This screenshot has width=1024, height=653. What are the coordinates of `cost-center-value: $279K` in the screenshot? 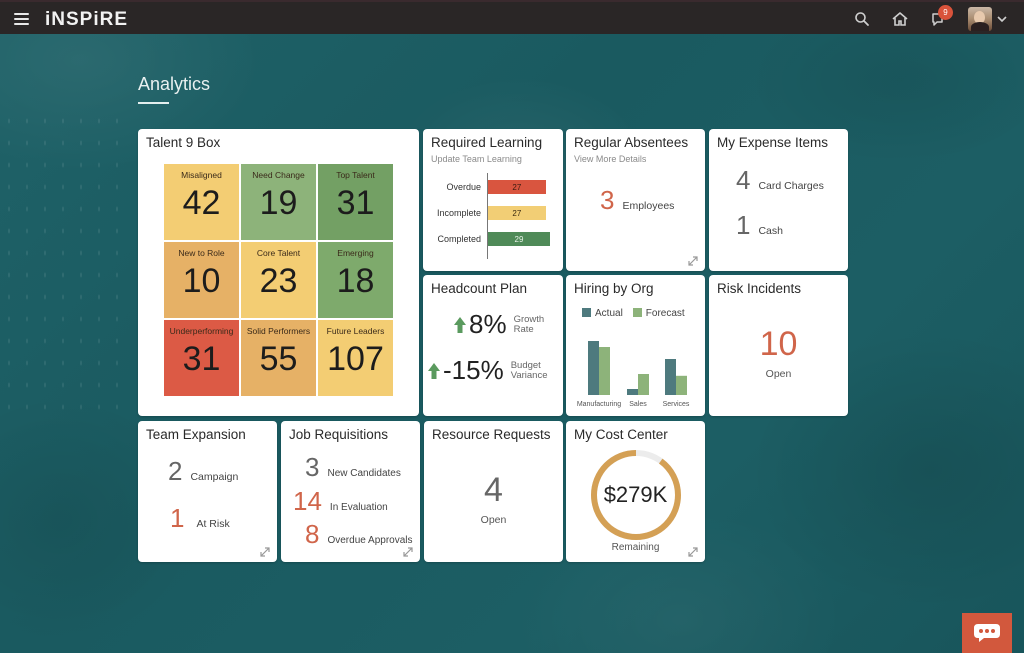 It's located at (635, 494).